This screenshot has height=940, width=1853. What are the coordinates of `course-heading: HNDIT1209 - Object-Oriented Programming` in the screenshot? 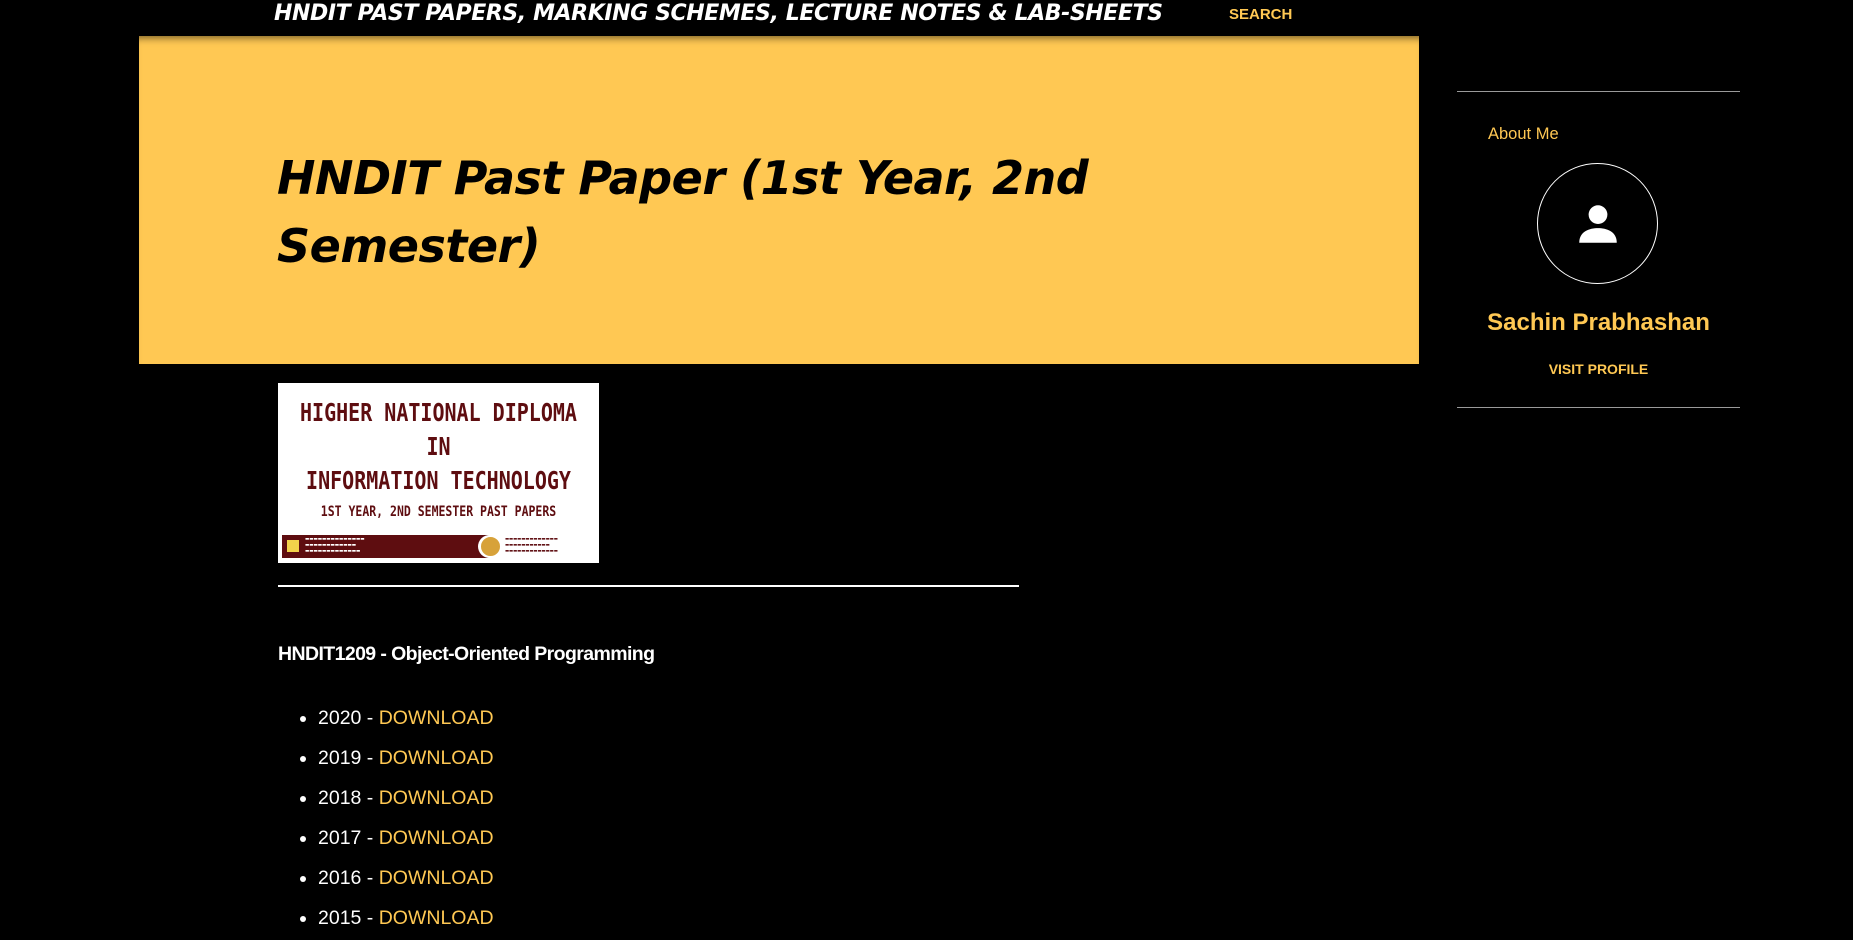 It's located at (466, 654).